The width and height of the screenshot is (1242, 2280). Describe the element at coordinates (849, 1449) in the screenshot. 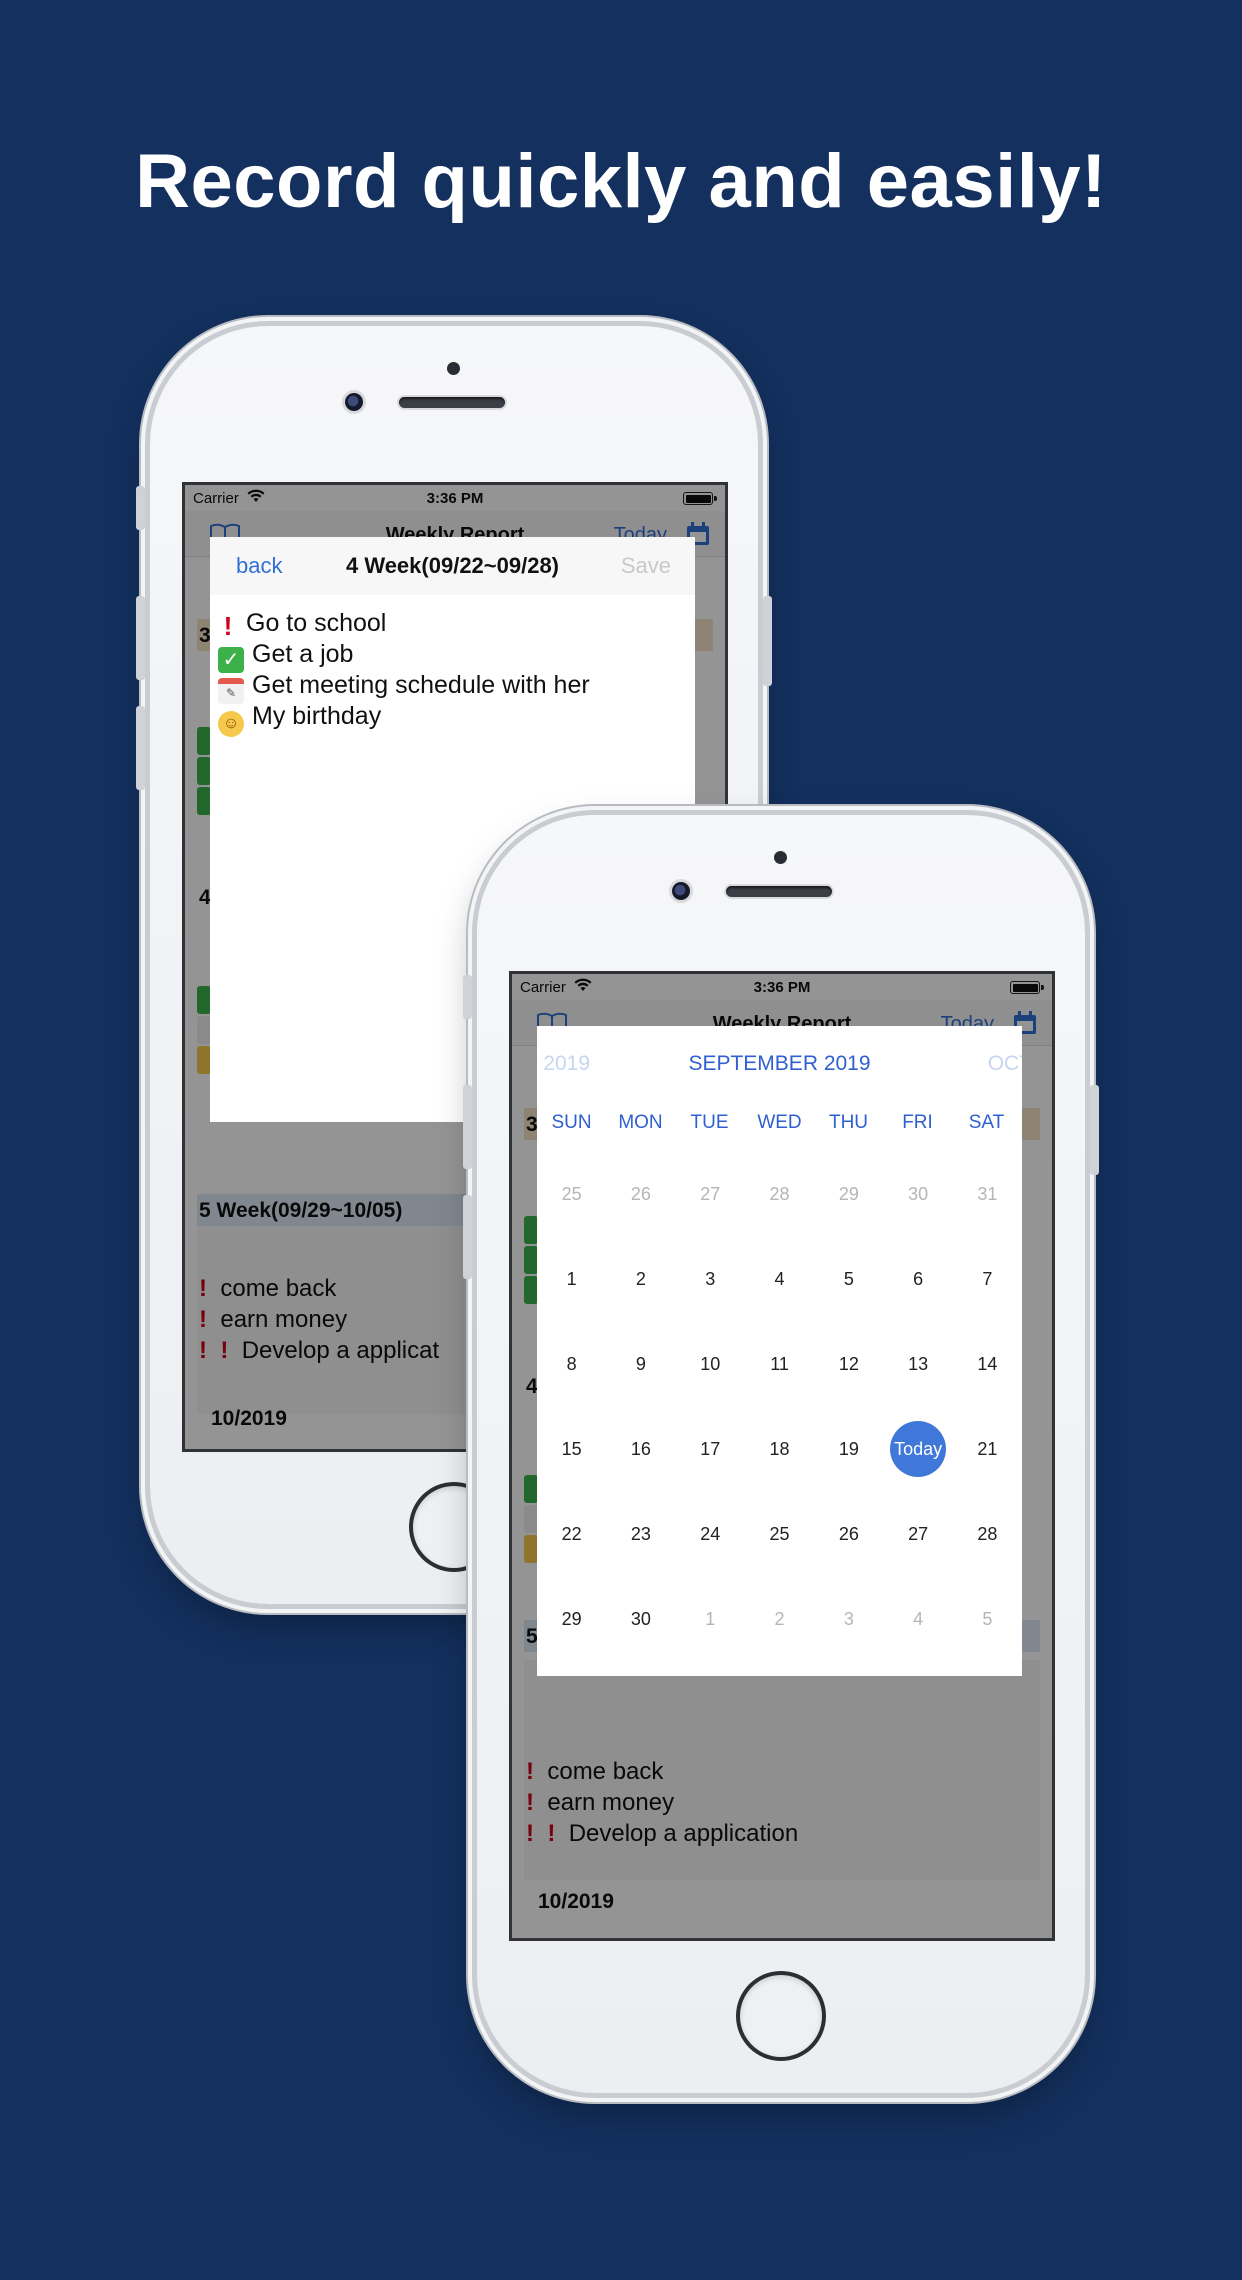

I see `day-cell: 19` at that location.